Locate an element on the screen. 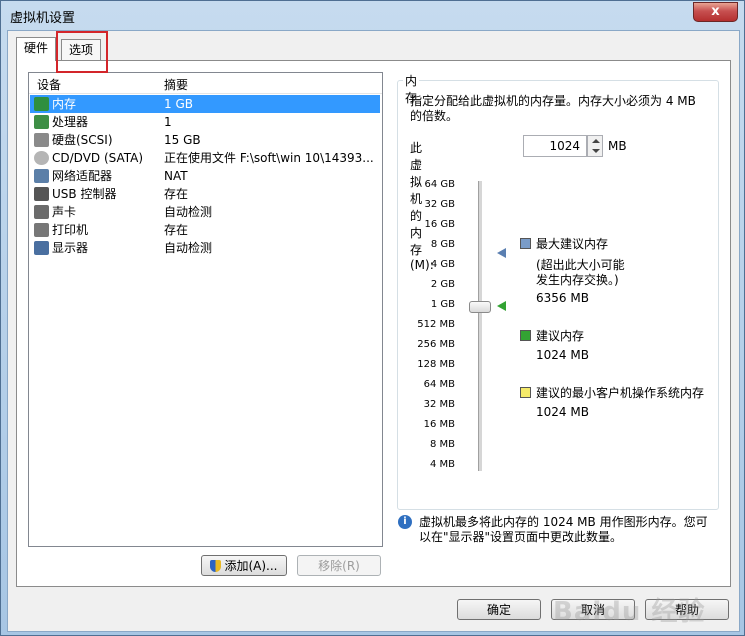  device-name: 内存 is located at coordinates (64, 104).